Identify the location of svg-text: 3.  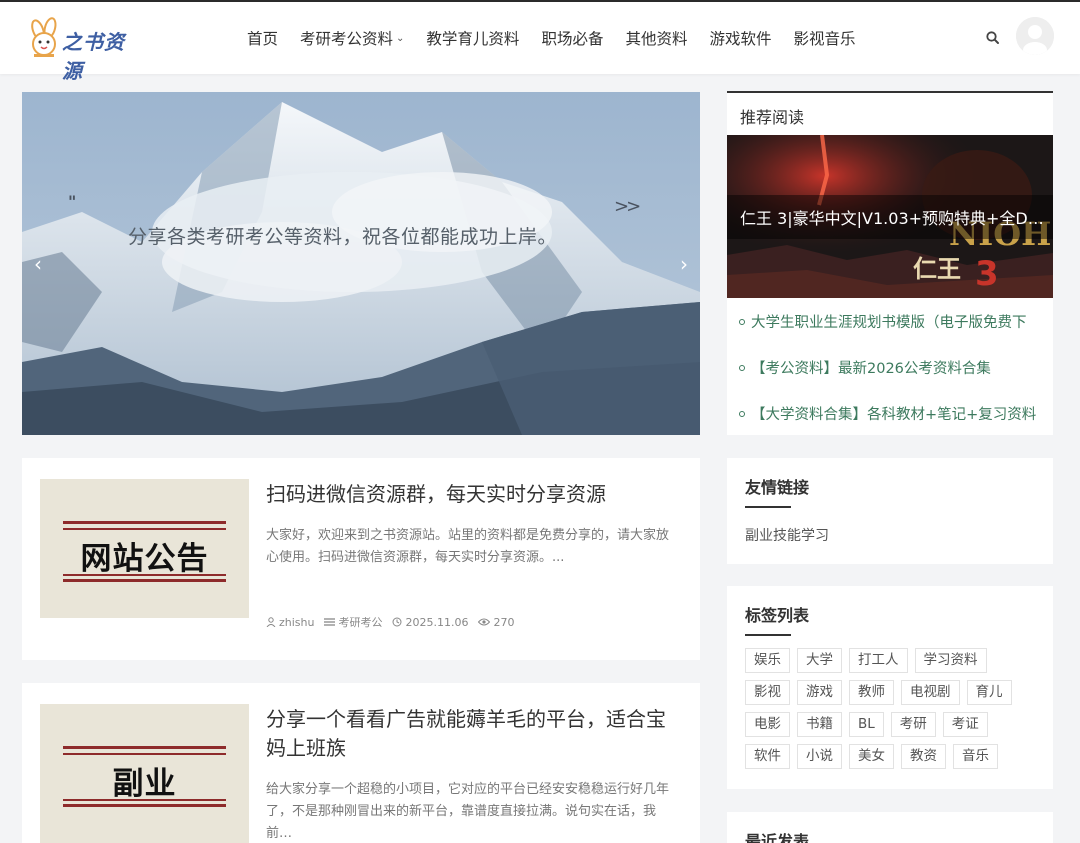
(987, 274).